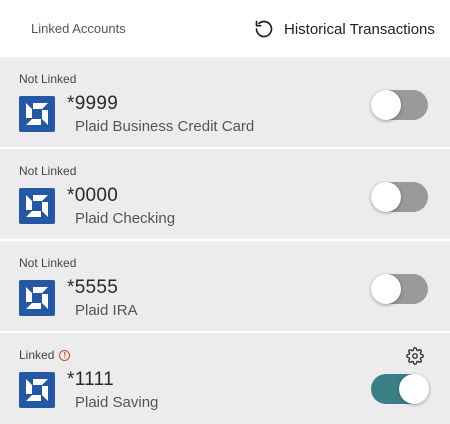 The height and width of the screenshot is (424, 450). What do you see at coordinates (415, 356) in the screenshot?
I see `gear-icon` at bounding box center [415, 356].